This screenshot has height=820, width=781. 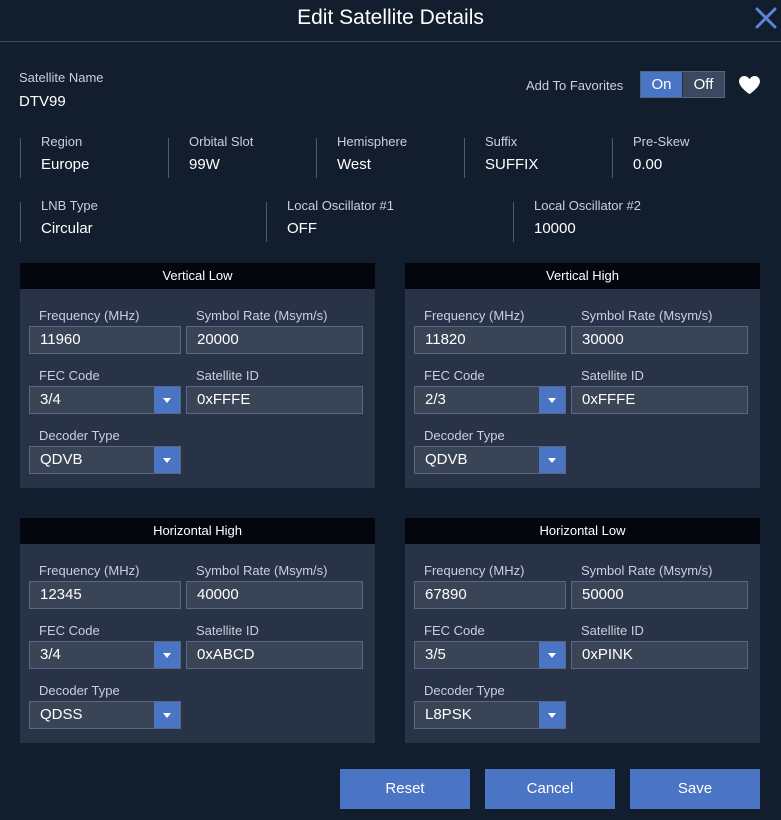 I want to click on symbol-rate-input: 40000, so click(x=274, y=595).